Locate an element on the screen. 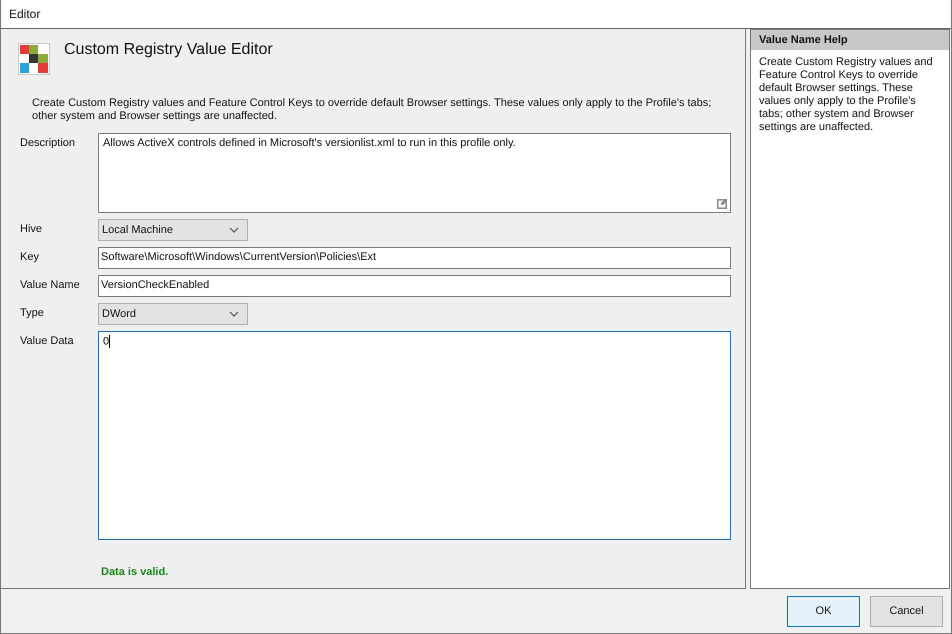 The image size is (952, 634). ok-button: OK is located at coordinates (823, 611).